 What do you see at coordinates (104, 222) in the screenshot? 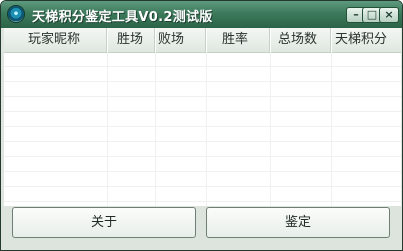
I see `about-button: 关于` at bounding box center [104, 222].